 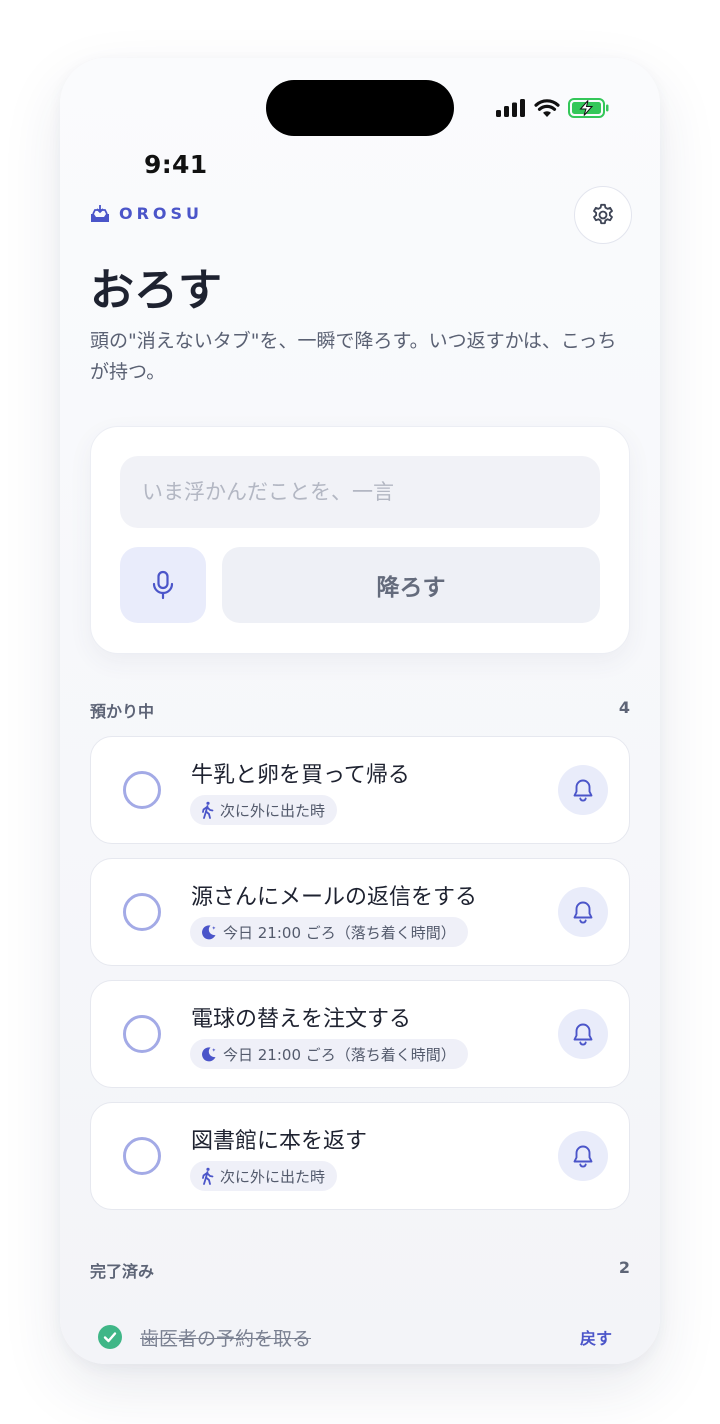 What do you see at coordinates (596, 1337) in the screenshot?
I see `undo-button: 戻す` at bounding box center [596, 1337].